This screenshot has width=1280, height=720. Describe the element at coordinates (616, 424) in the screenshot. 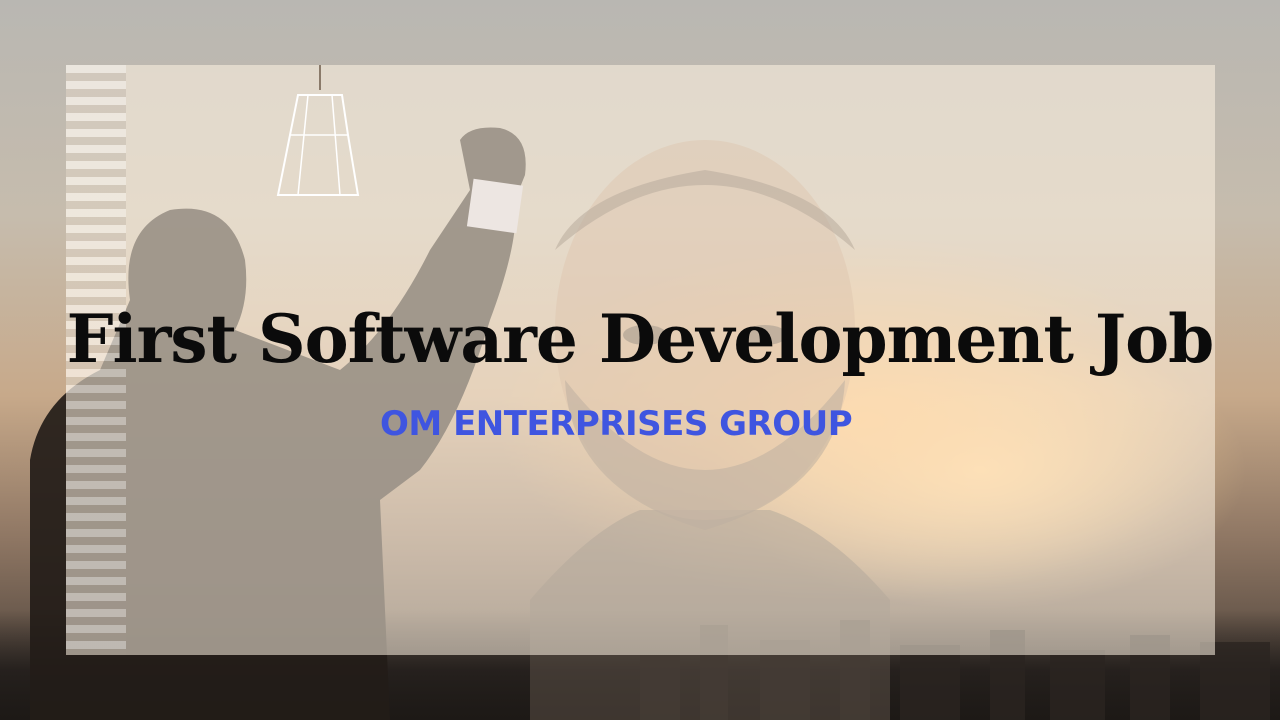

I see `company-name: OM ENTERPRISES GROUP` at that location.